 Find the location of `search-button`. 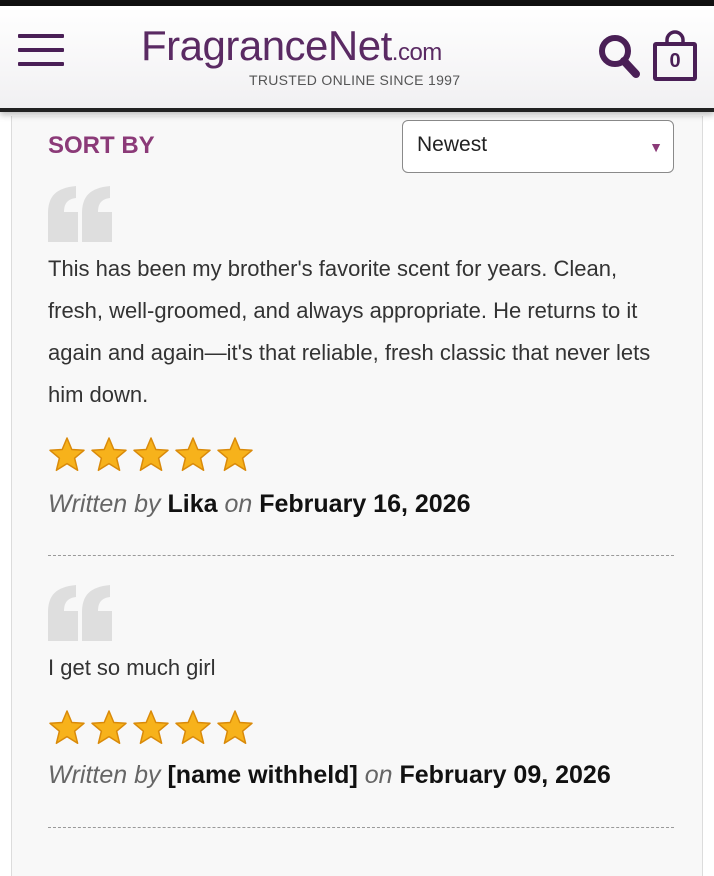

search-button is located at coordinates (619, 56).